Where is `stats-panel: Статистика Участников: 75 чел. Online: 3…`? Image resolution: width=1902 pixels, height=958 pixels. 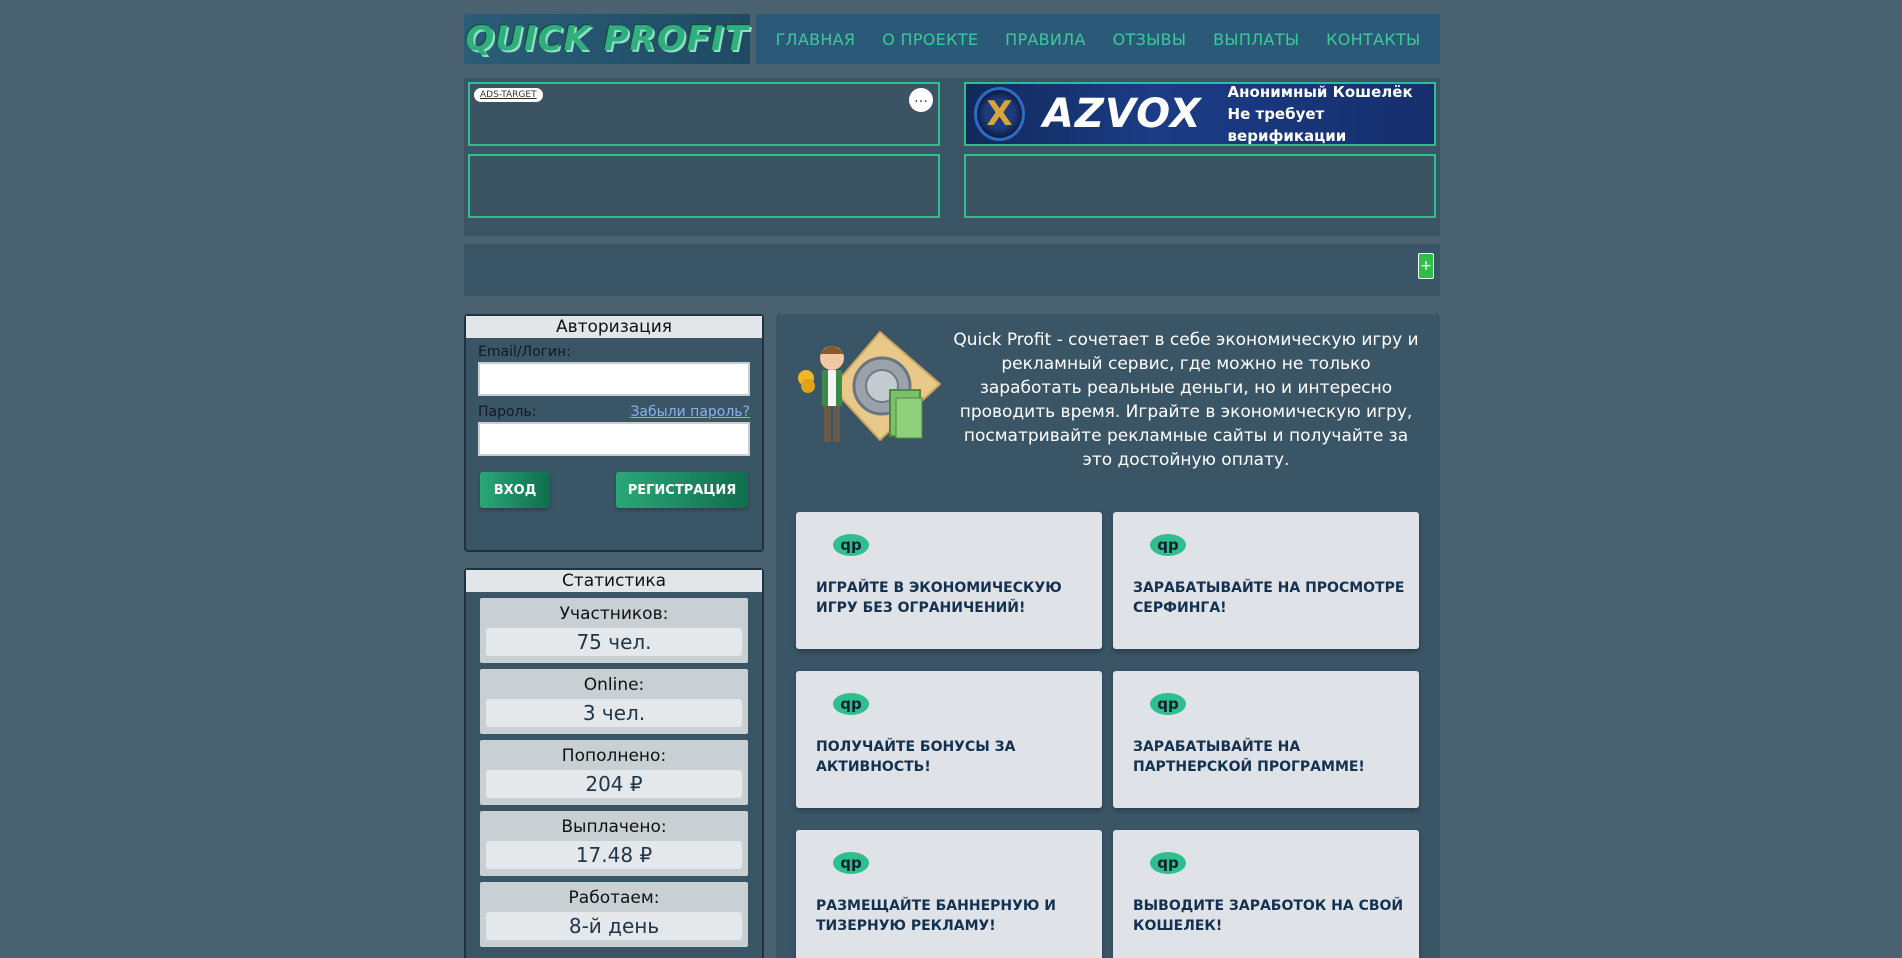 stats-panel: Статистика Участников: 75 чел. Online: 3… is located at coordinates (614, 763).